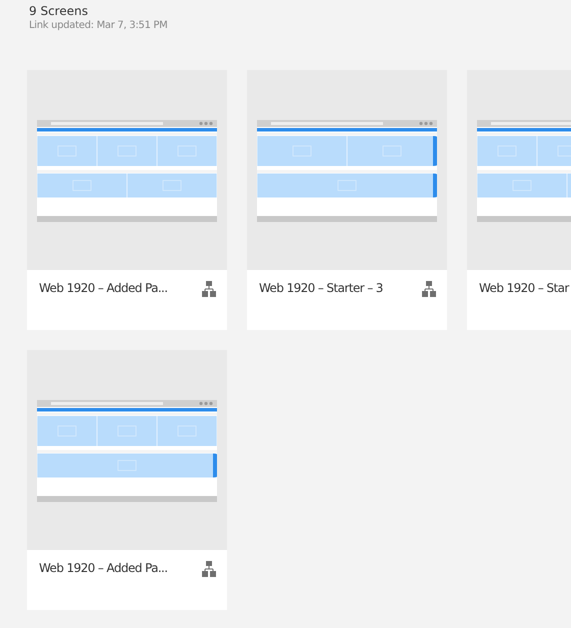 This screenshot has width=571, height=628. What do you see at coordinates (98, 26) in the screenshot?
I see `link-updated-text: Link updated: Mar 7, 3:51 PM` at bounding box center [98, 26].